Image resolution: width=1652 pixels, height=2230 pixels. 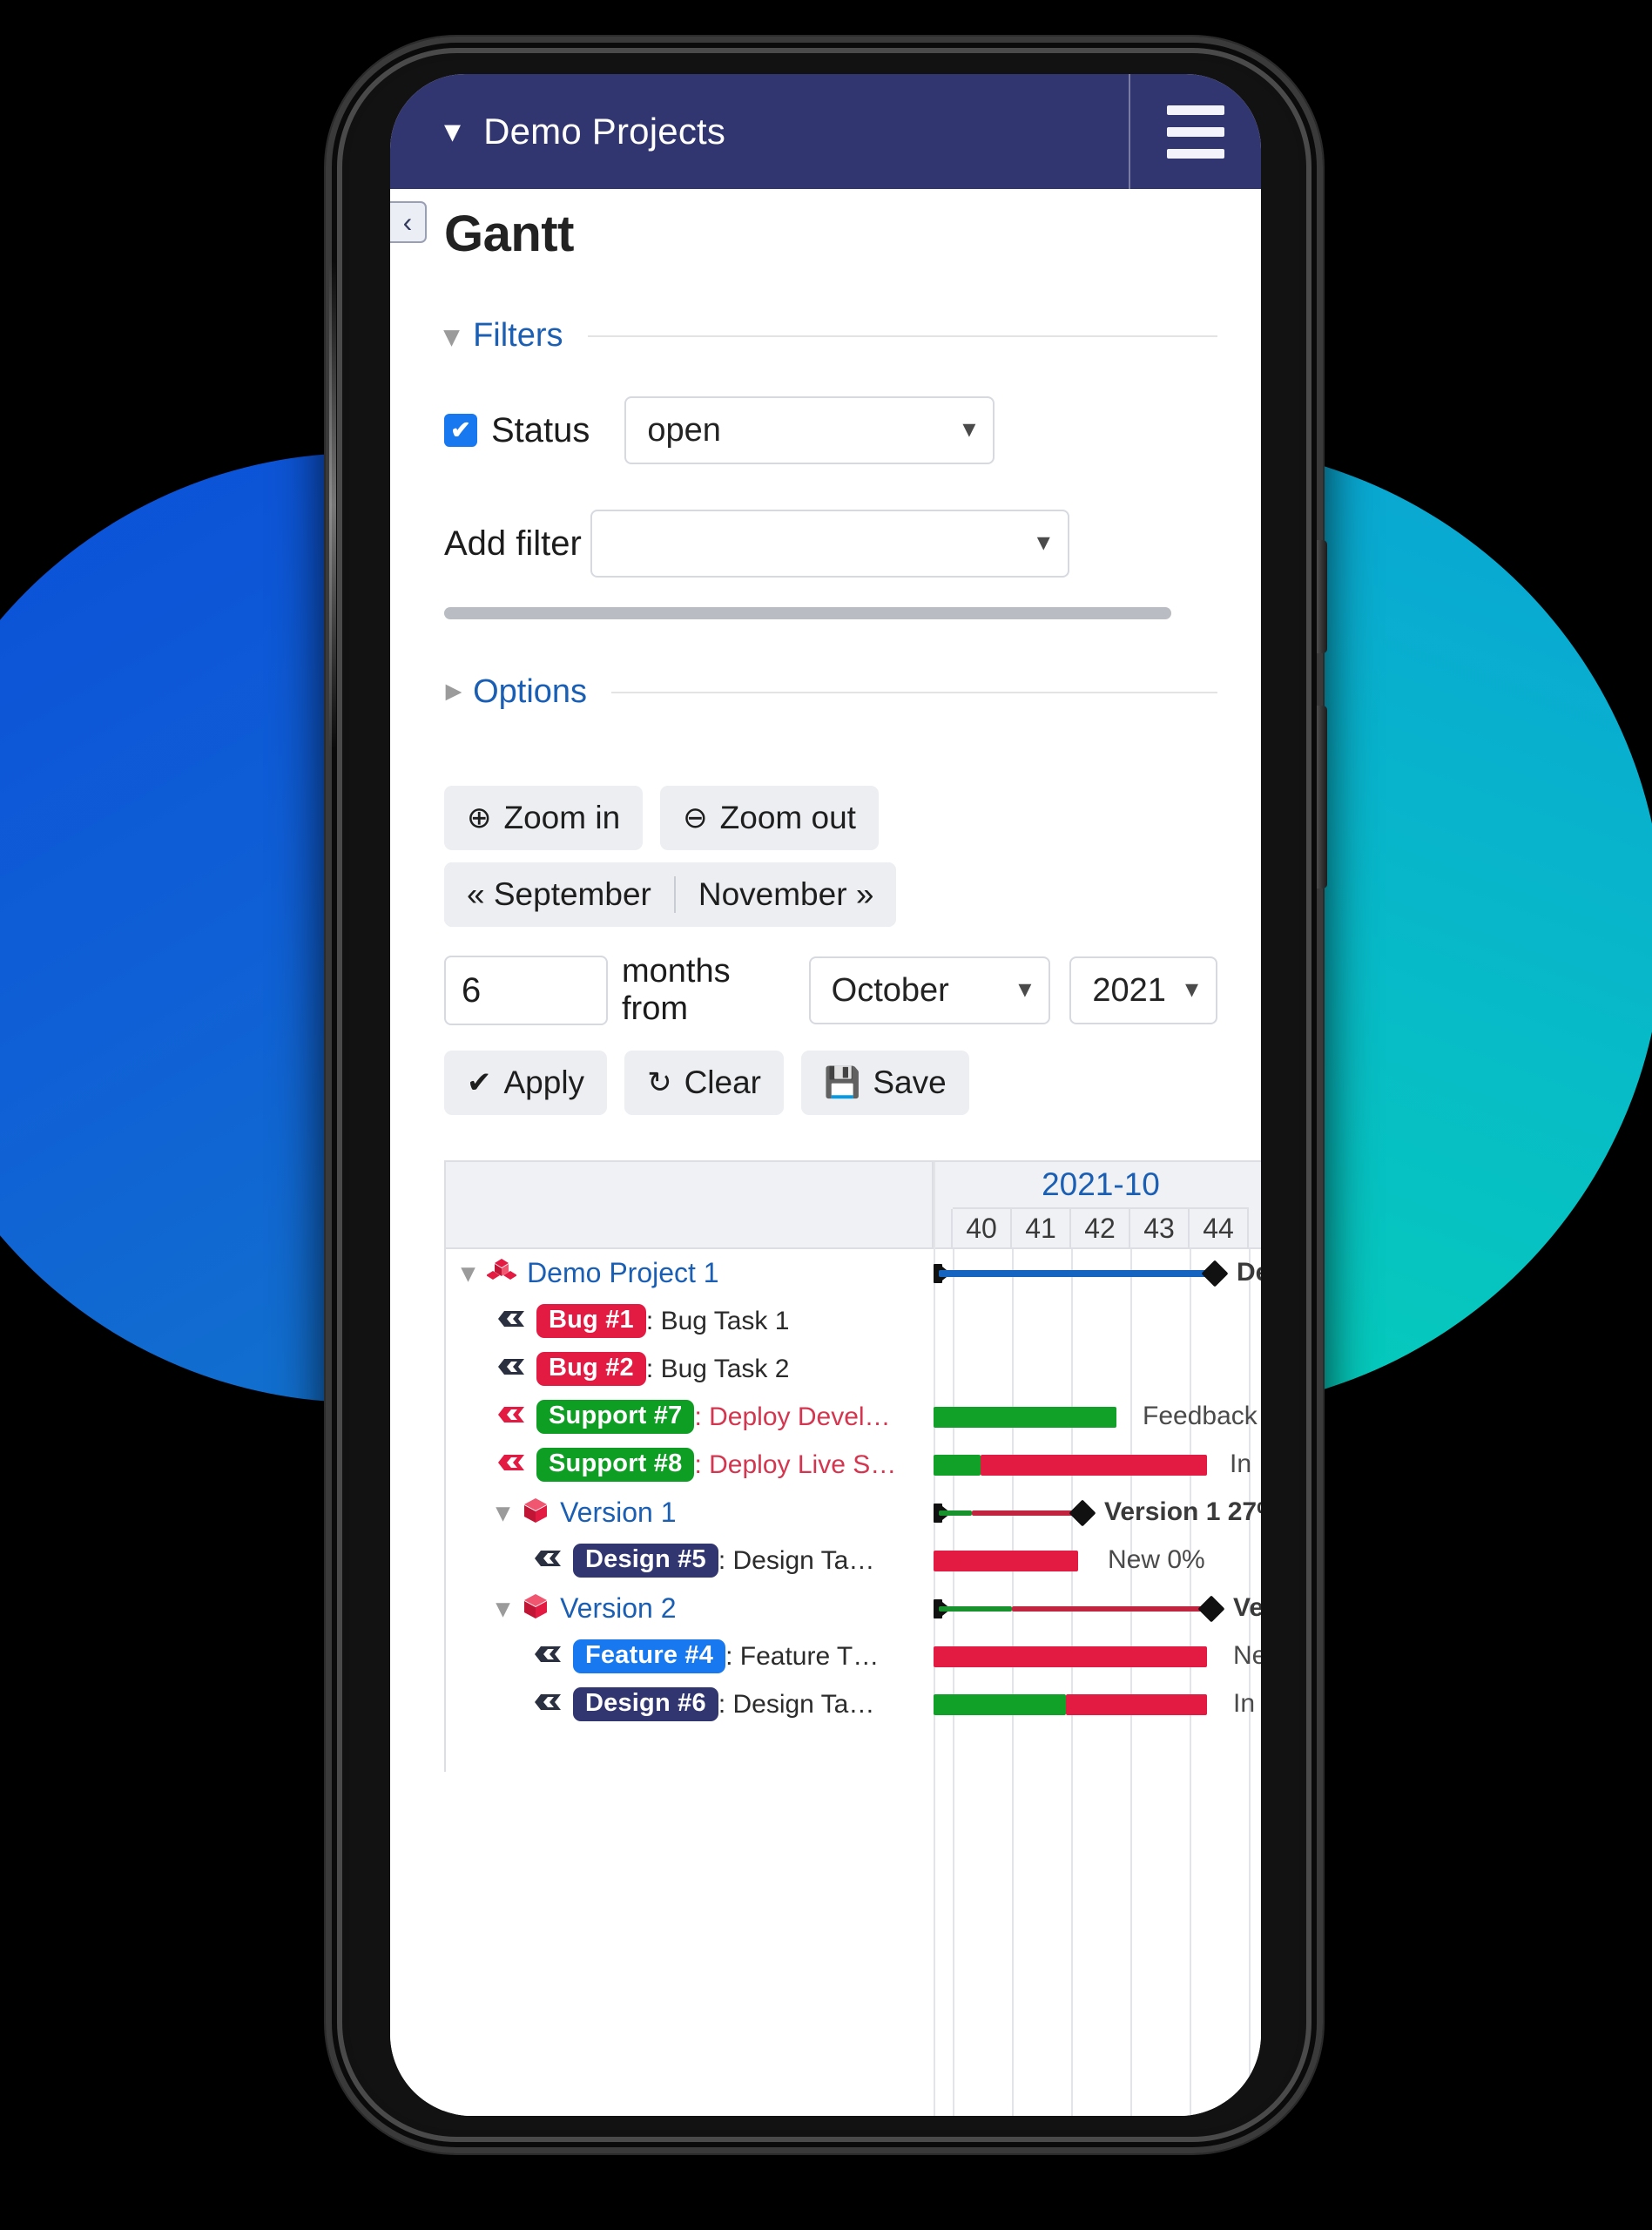 I want to click on previous-month-button: « September, so click(x=559, y=894).